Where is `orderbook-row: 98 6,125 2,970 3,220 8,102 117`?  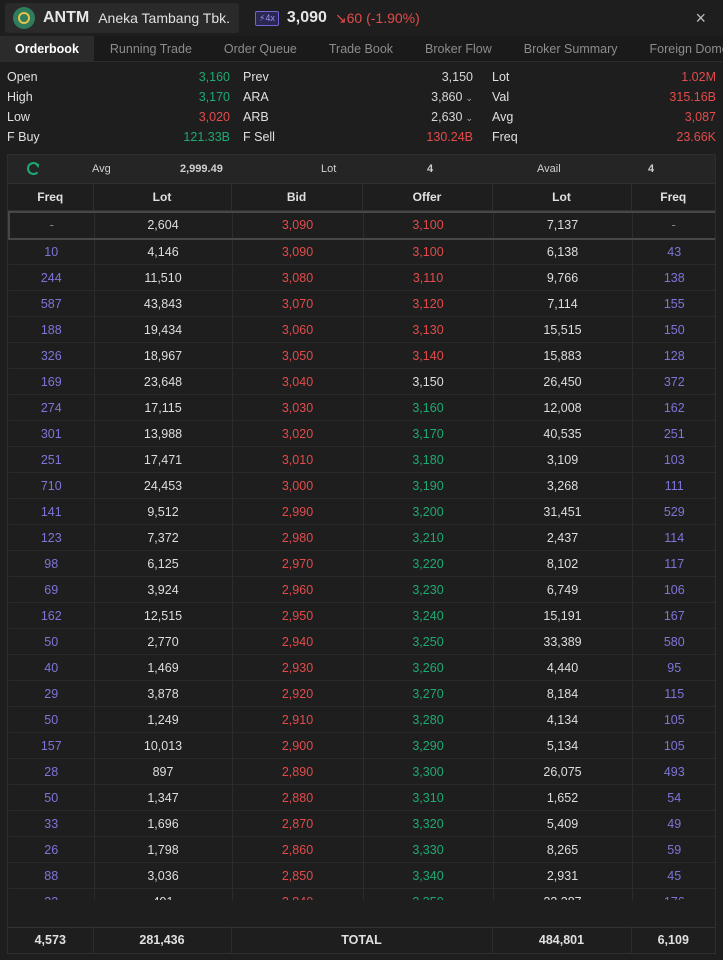 orderbook-row: 98 6,125 2,970 3,220 8,102 117 is located at coordinates (362, 563).